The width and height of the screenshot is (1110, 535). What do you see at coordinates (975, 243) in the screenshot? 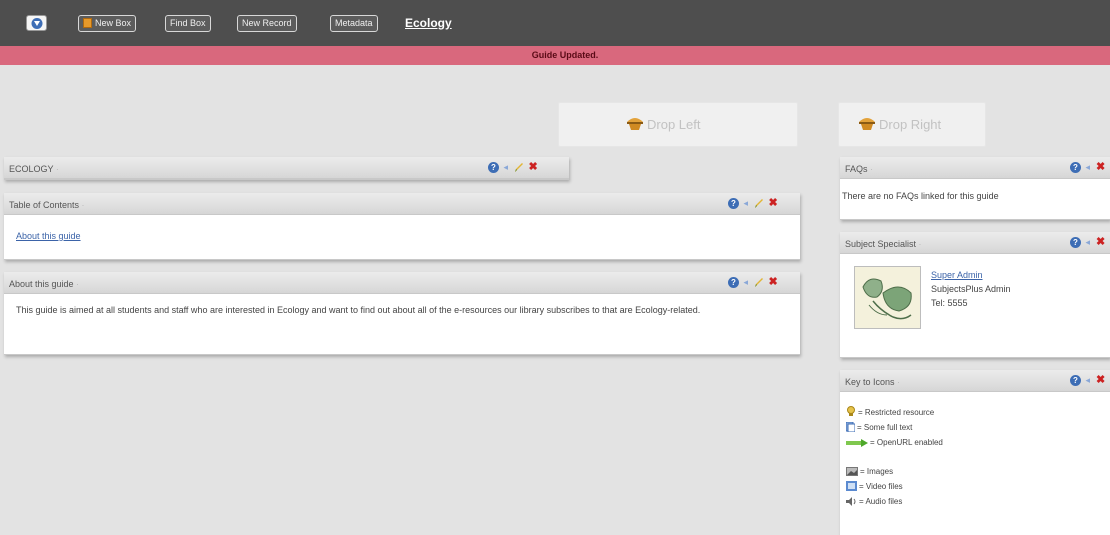
I see `specialist-box-header: Subject Specialist ? ◂ ✖` at bounding box center [975, 243].